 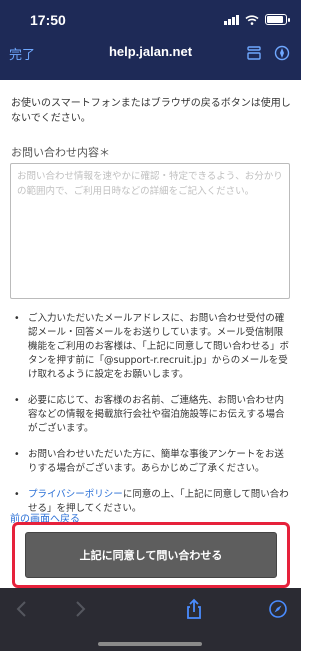 What do you see at coordinates (194, 609) in the screenshot?
I see `share-icon` at bounding box center [194, 609].